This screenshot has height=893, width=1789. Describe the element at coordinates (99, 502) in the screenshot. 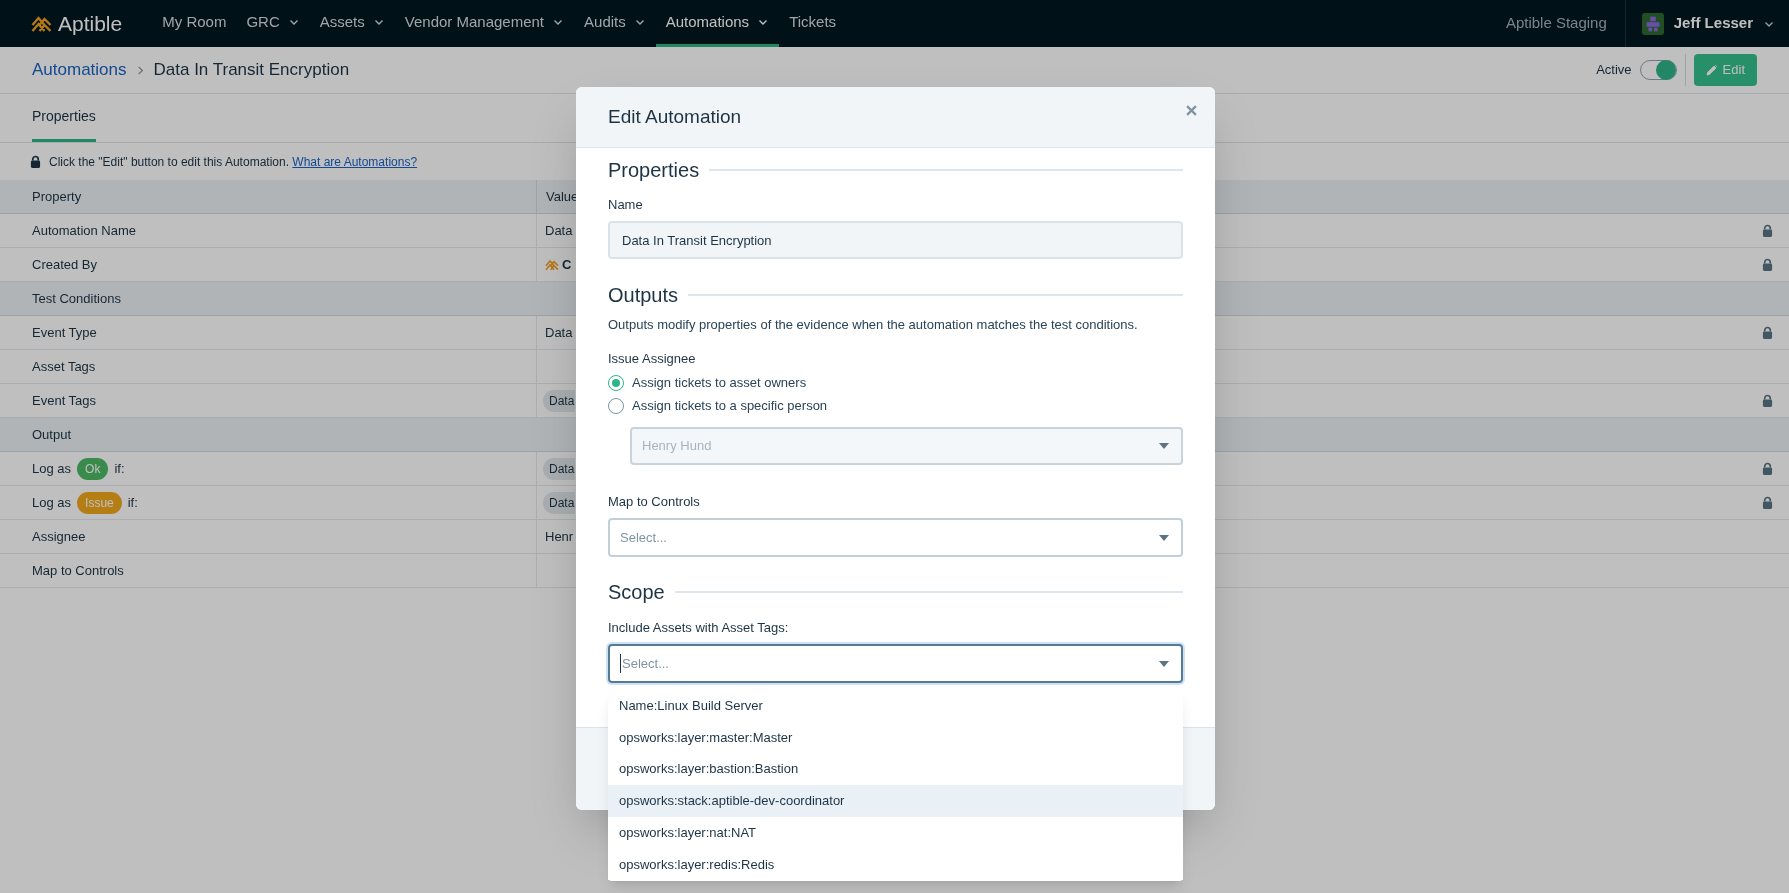

I see `status-badge: Issue` at that location.